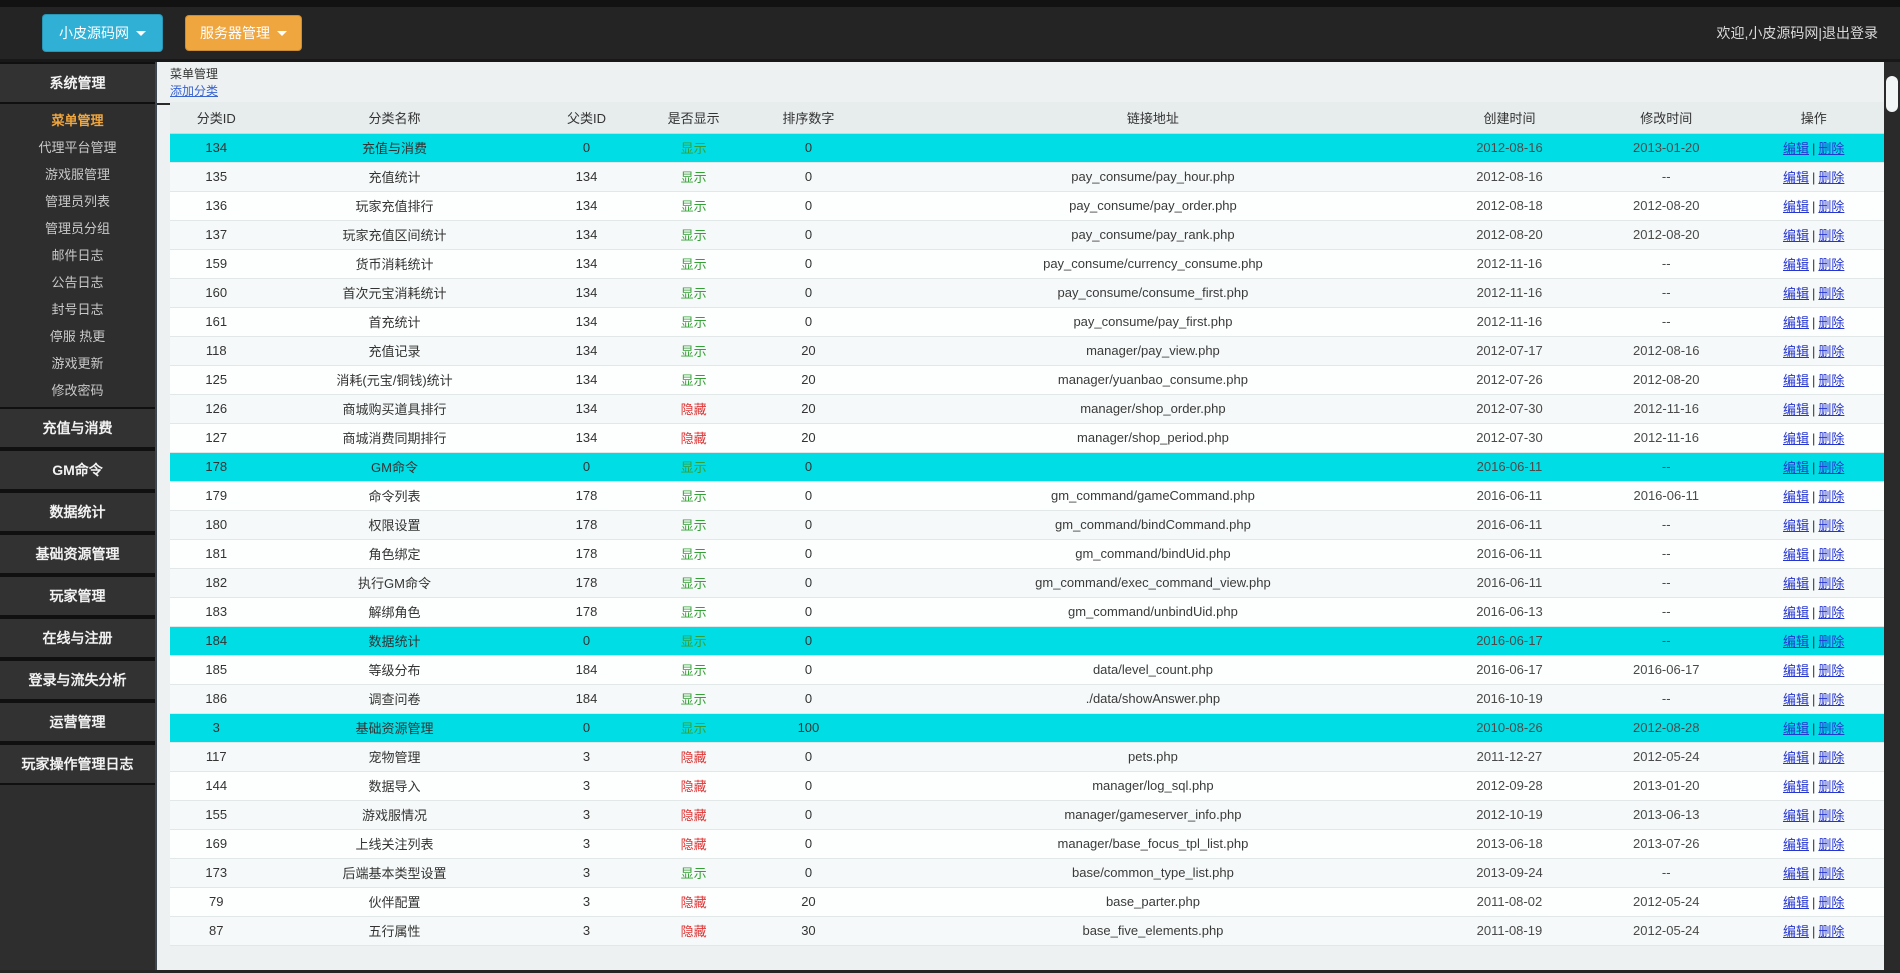 This screenshot has height=973, width=1900. What do you see at coordinates (808, 612) in the screenshot?
I see `cell-sort-number: 0` at bounding box center [808, 612].